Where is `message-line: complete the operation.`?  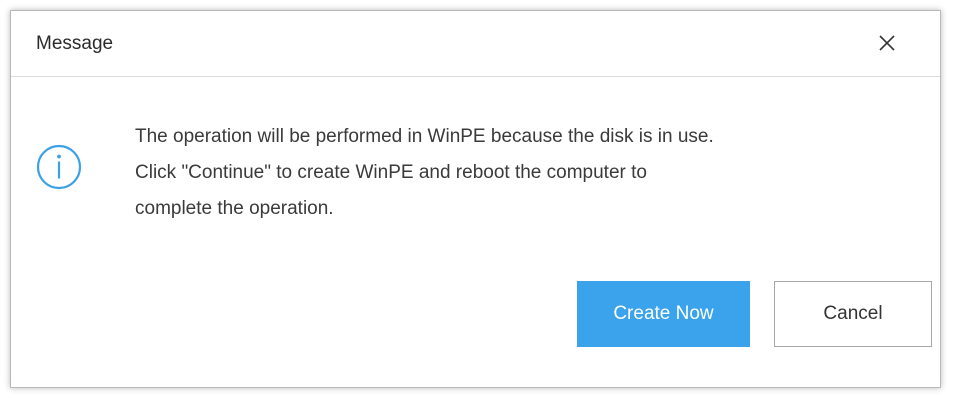 message-line: complete the operation. is located at coordinates (234, 208).